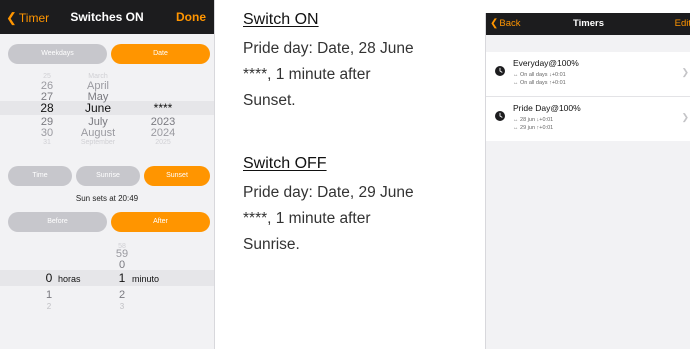  I want to click on timer-on-schedule: ↔ 28 jun ↓+0:01, so click(533, 120).